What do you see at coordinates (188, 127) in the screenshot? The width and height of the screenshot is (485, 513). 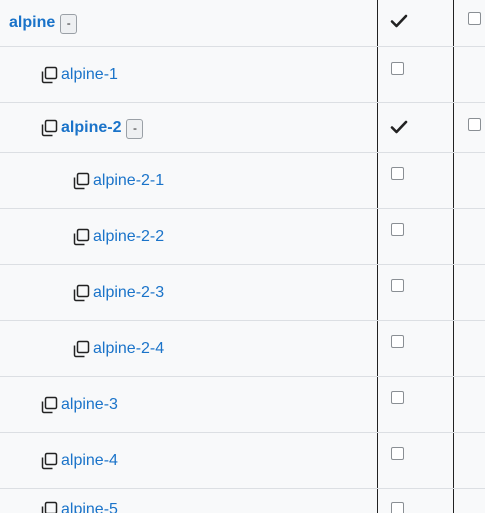 I see `name-cell: alpine-2 -` at bounding box center [188, 127].